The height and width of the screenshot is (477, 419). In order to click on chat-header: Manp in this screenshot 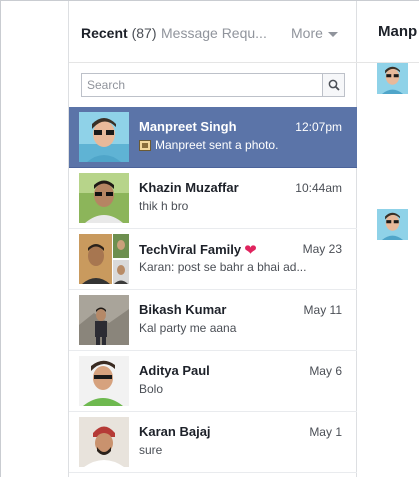, I will do `click(388, 32)`.